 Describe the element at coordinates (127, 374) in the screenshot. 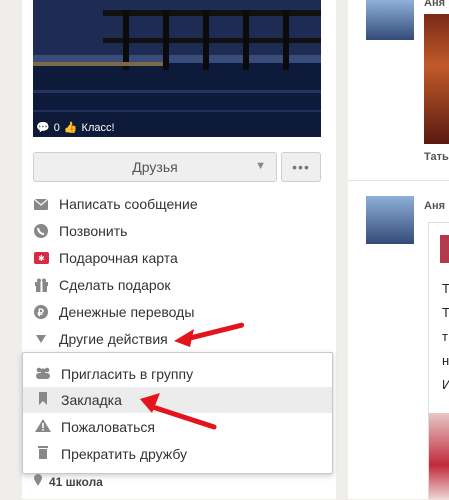

I see `menu-item-label: Пригласить в группу` at that location.